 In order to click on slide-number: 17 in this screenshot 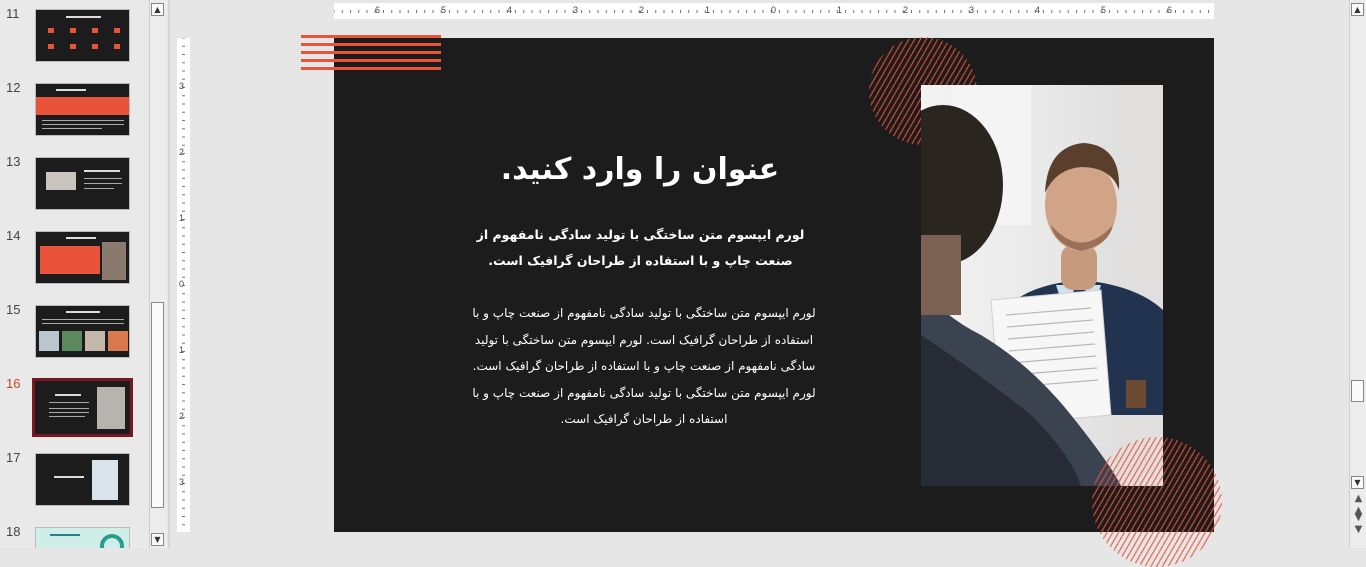, I will do `click(13, 457)`.